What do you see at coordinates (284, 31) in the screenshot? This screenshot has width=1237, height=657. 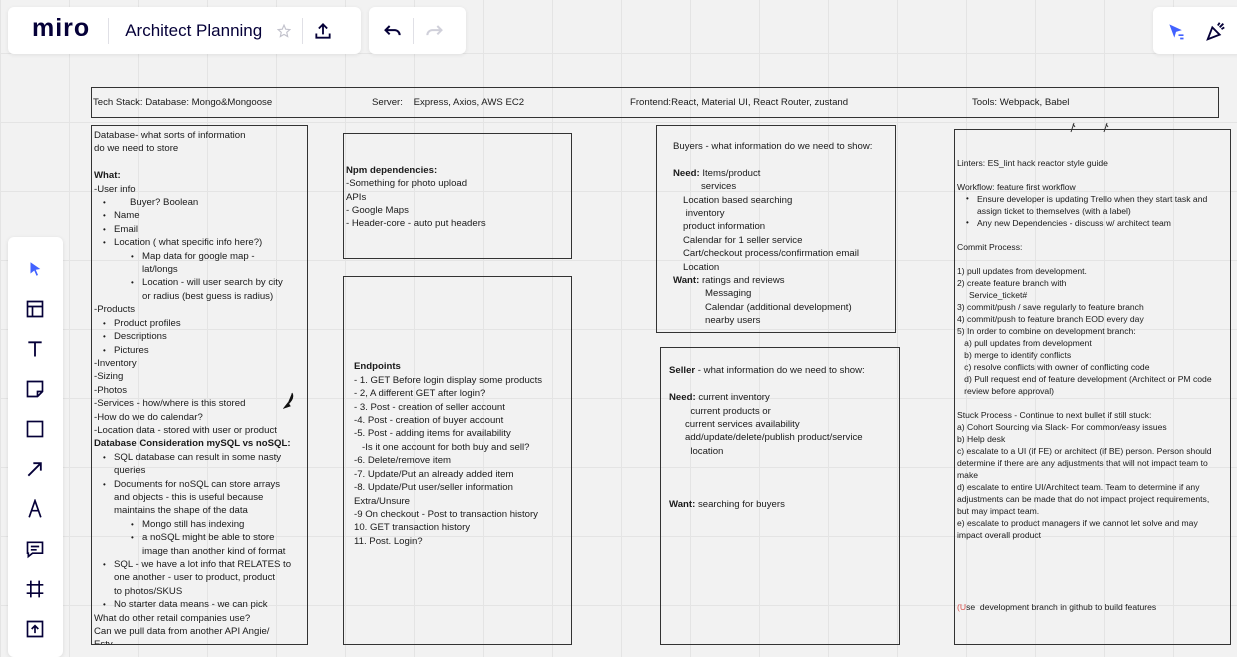 I see `star-icon` at bounding box center [284, 31].